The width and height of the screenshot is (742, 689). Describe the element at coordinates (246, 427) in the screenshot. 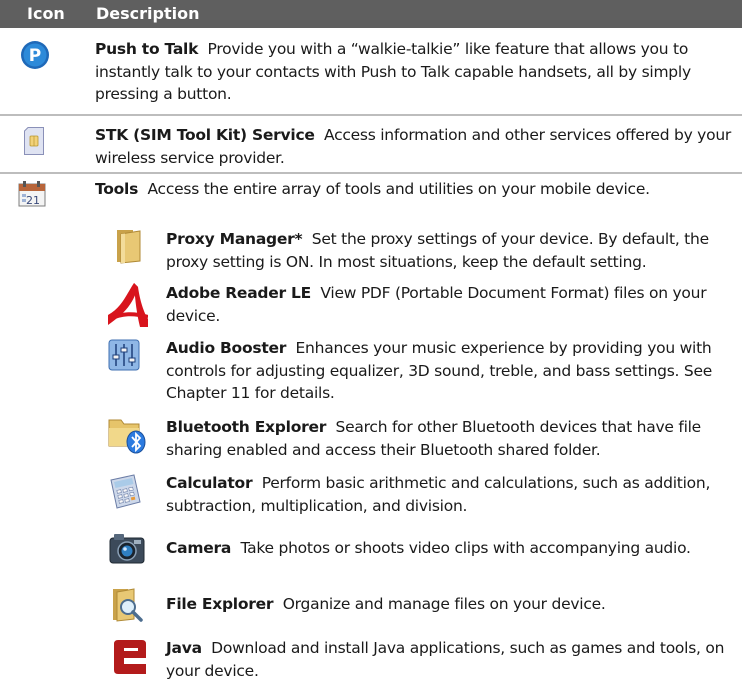

I see `item-title: Bluetooth Explorer` at that location.